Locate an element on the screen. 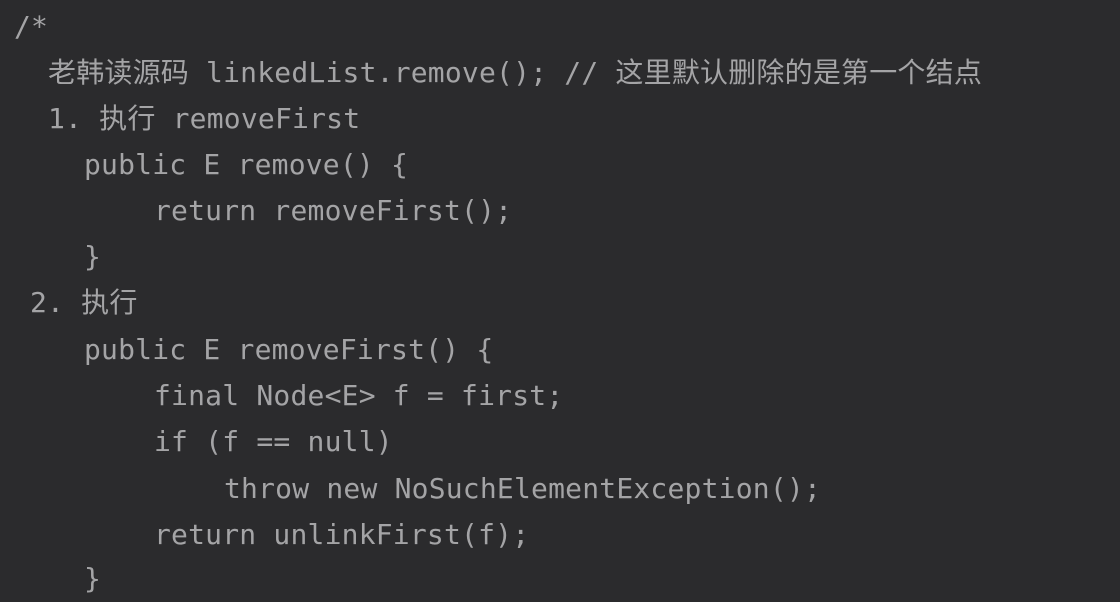 The height and width of the screenshot is (602, 1120). code-line: final Node<E> f = first; is located at coordinates (359, 395).